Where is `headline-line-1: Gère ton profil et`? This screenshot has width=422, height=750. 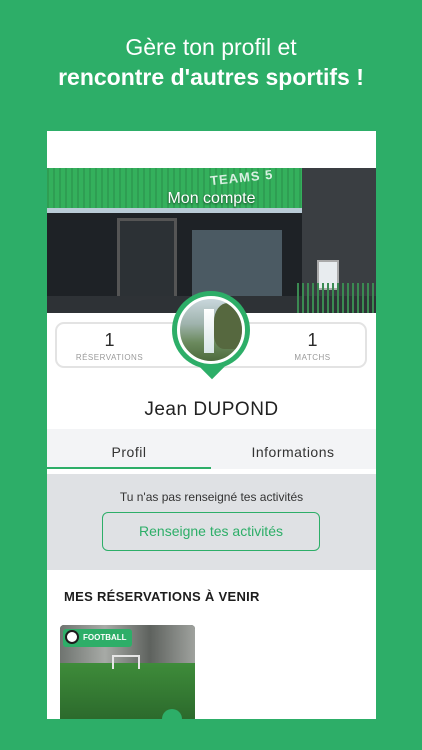
headline-line-1: Gère ton profil et is located at coordinates (211, 47).